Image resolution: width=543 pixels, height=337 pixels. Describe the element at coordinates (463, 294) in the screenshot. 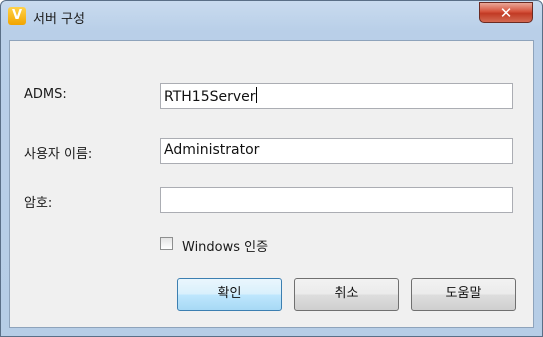

I see `help-button: 도움말` at that location.